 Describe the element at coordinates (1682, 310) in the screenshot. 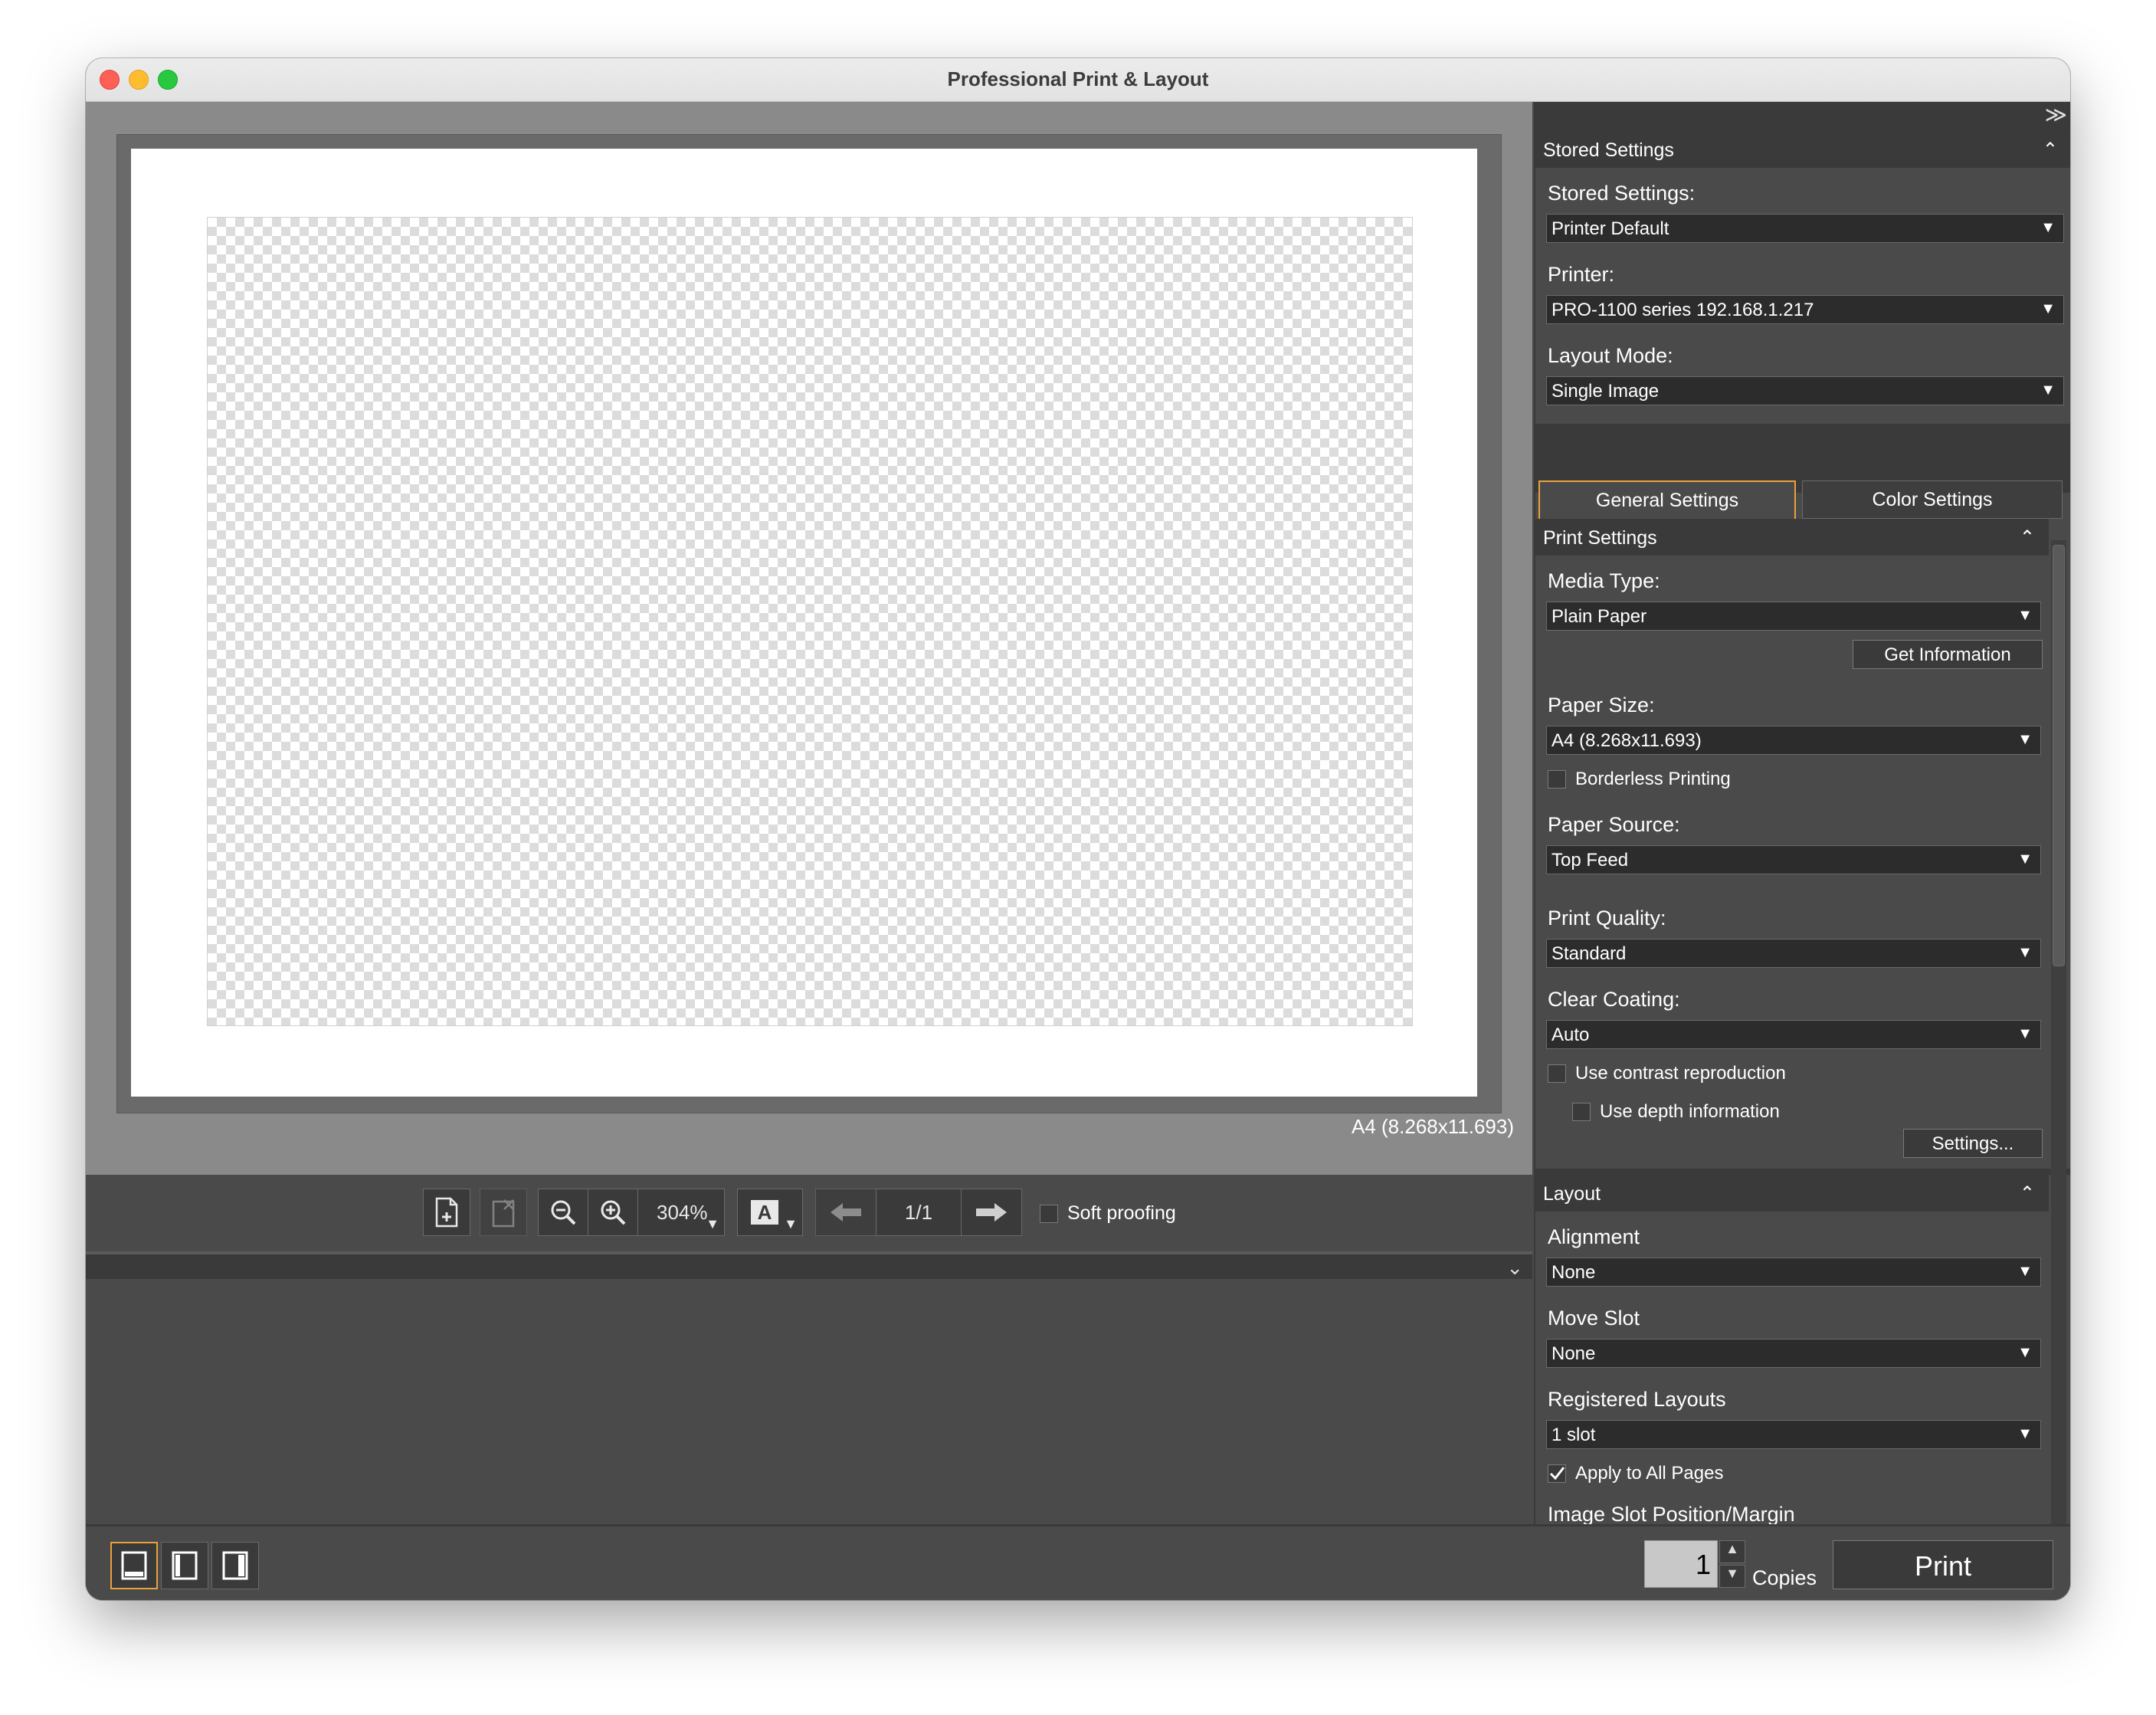

I see `printer-value: PRO-1100 series 192.168.1.217` at that location.